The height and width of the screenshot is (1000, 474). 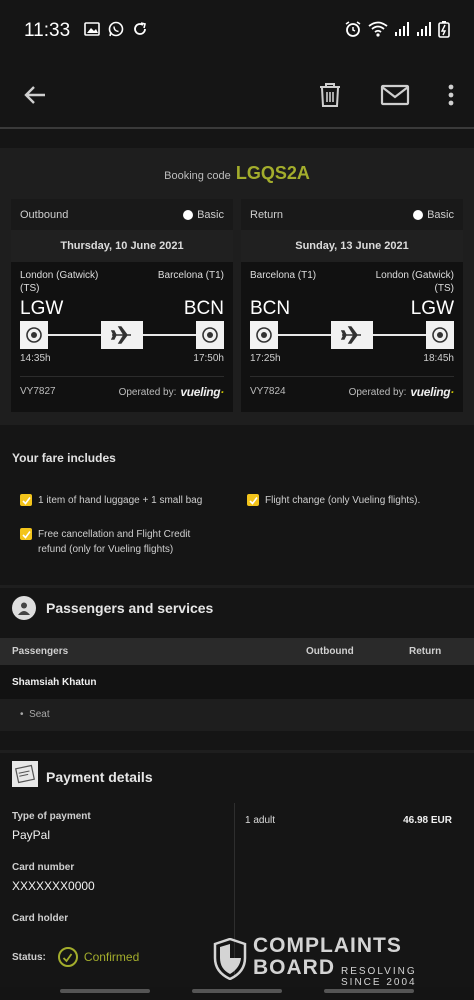 I want to click on whatsapp-icon, so click(x=116, y=31).